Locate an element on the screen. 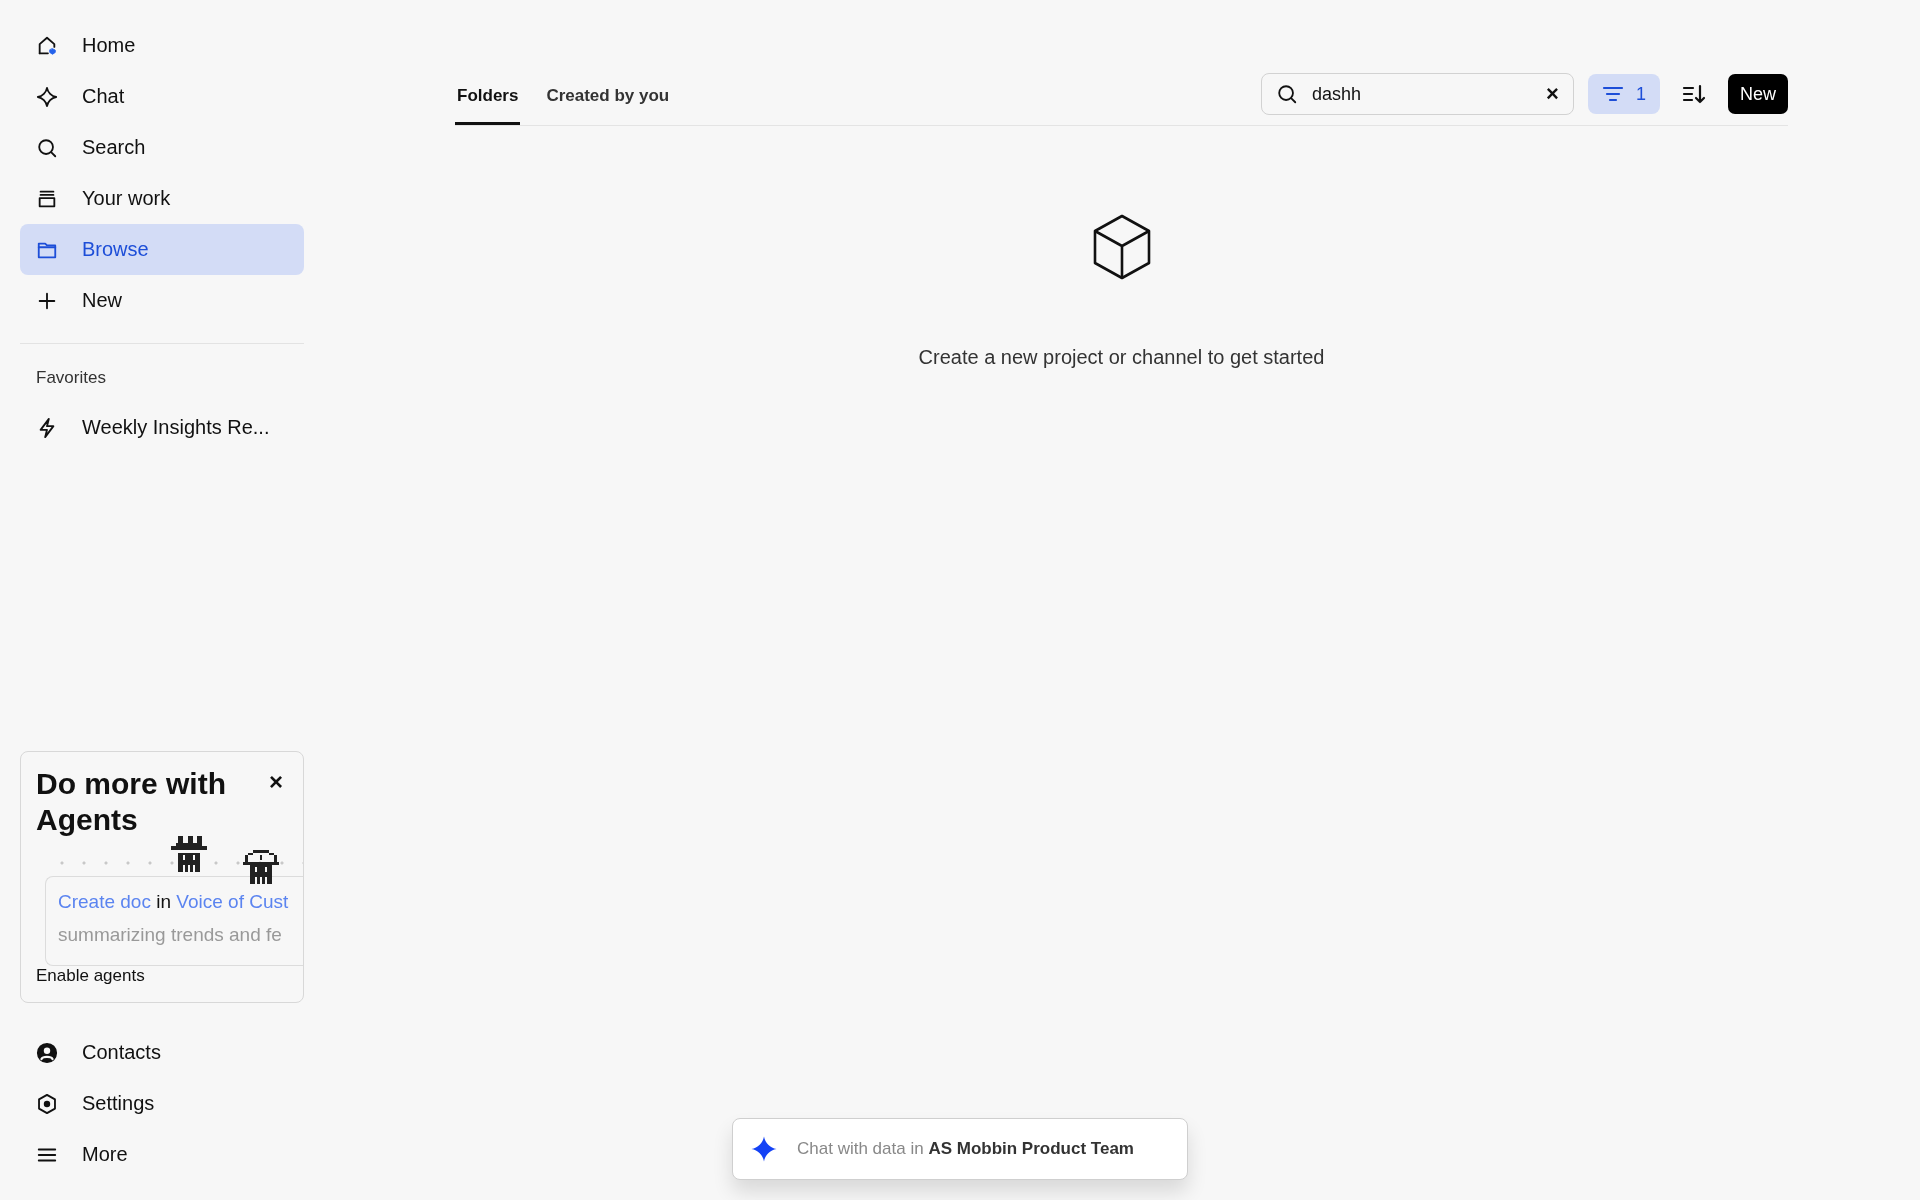 This screenshot has width=1920, height=1200. settings-icon is located at coordinates (47, 1103).